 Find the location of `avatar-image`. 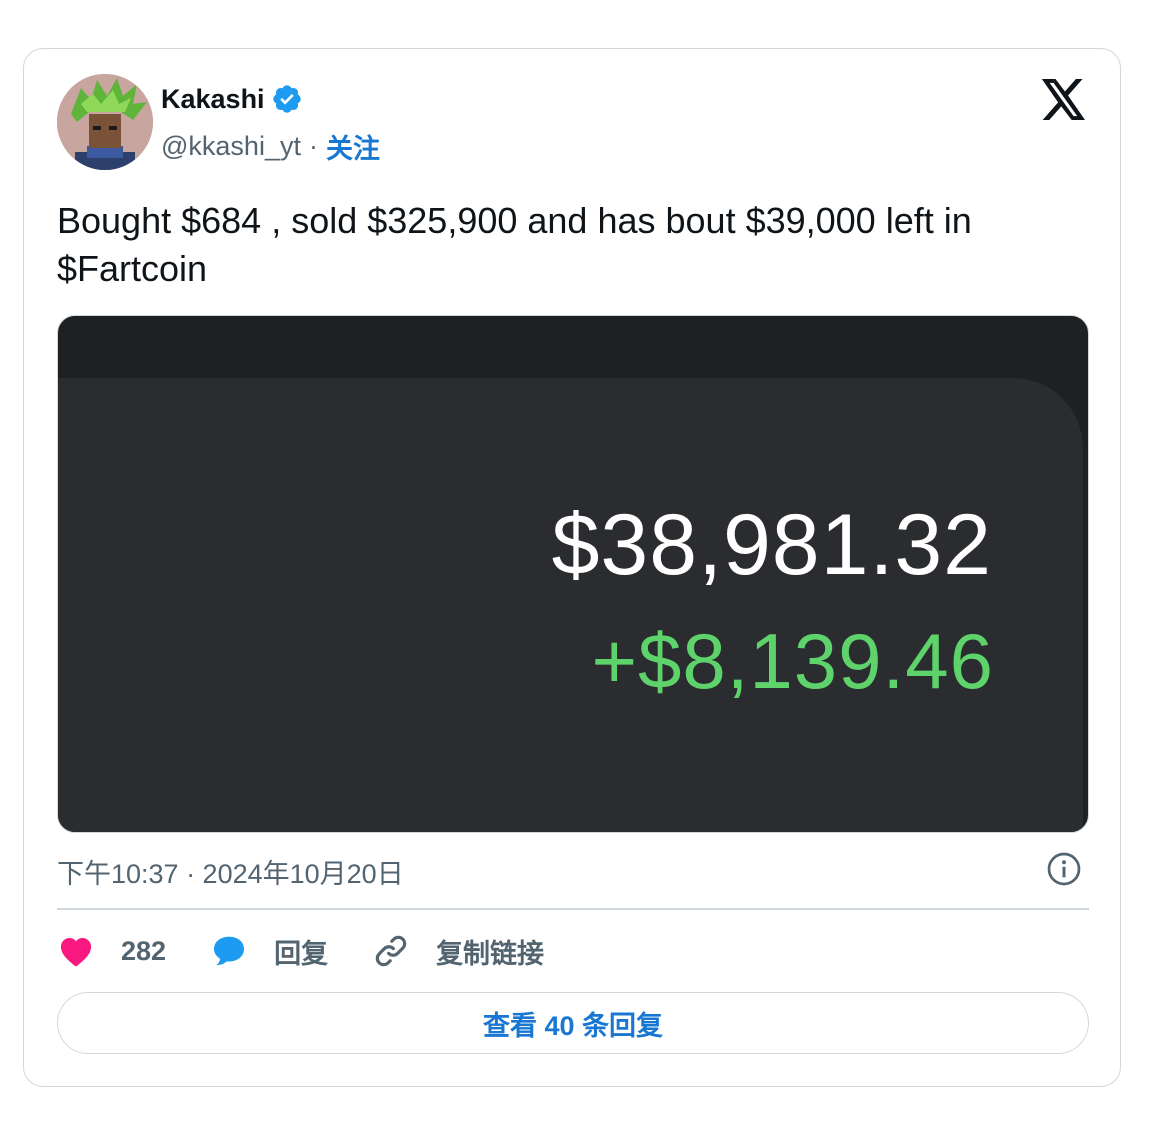

avatar-image is located at coordinates (105, 122).